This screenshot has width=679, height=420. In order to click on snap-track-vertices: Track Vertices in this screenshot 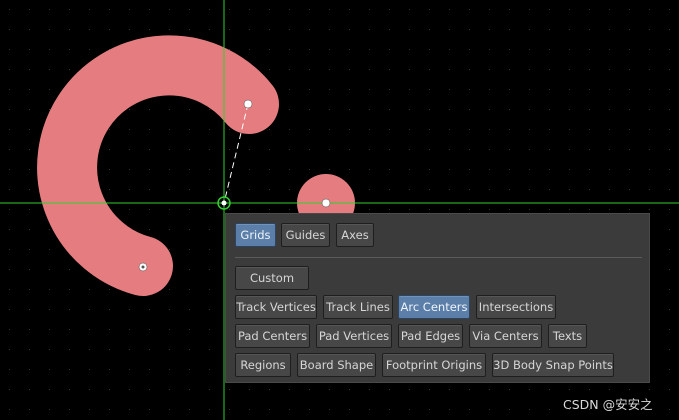, I will do `click(276, 307)`.